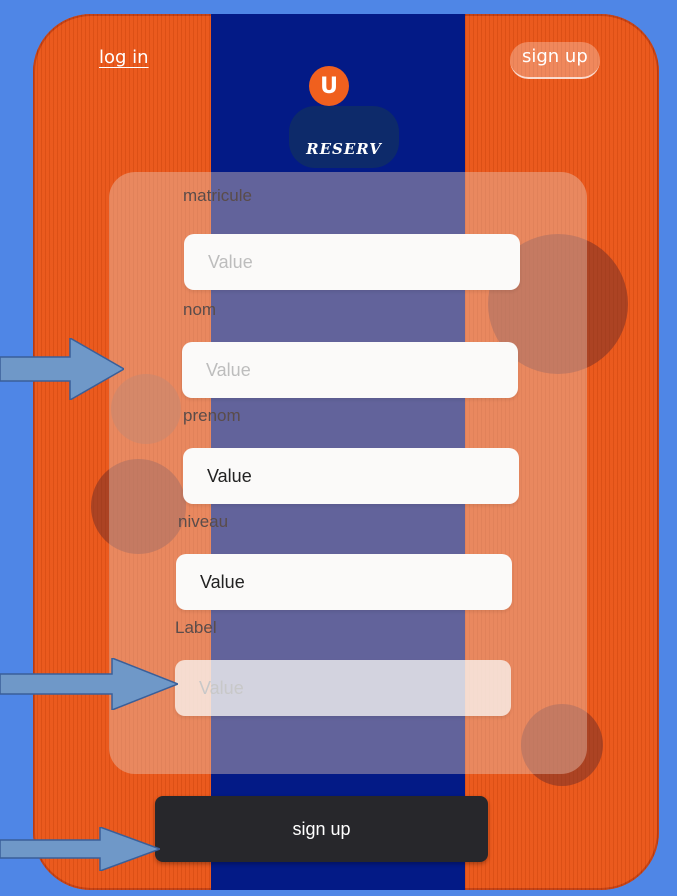  What do you see at coordinates (217, 195) in the screenshot?
I see `matricule-label: matricule` at bounding box center [217, 195].